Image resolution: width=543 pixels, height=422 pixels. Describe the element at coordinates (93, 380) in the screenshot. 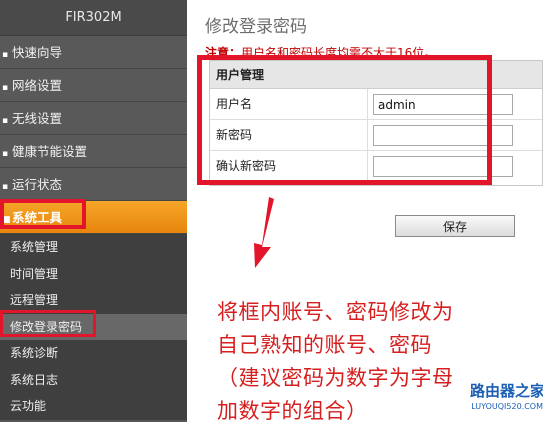

I see `sub-item-system-log: 系统日志` at that location.